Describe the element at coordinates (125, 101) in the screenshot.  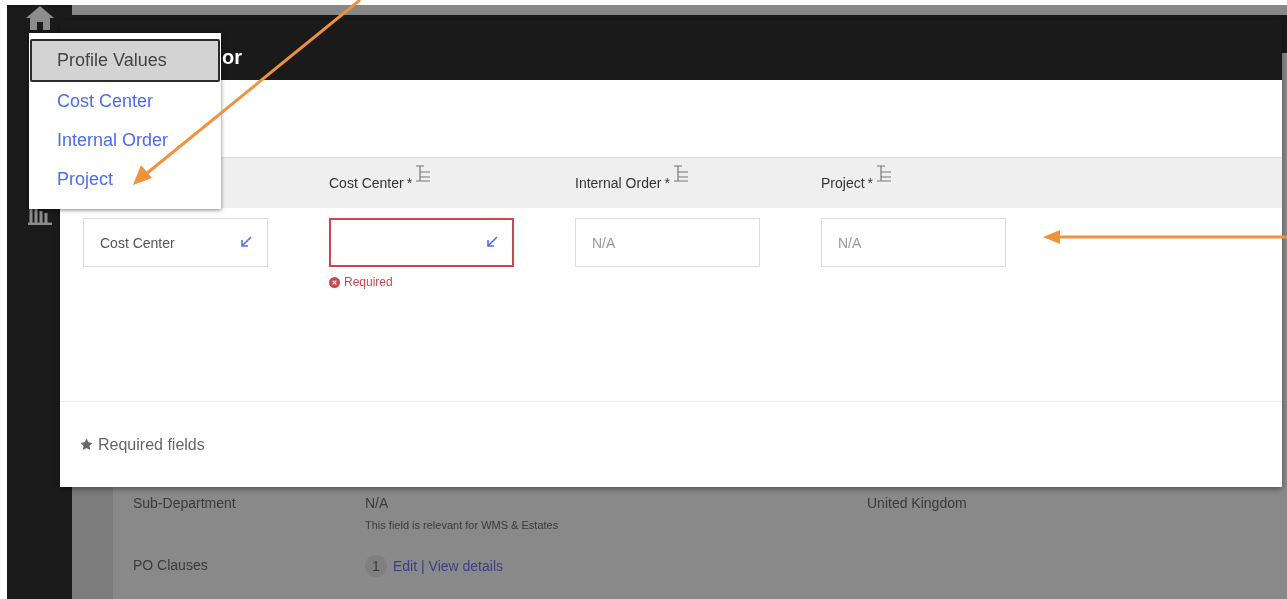
I see `dropdown-item: Cost Center` at that location.